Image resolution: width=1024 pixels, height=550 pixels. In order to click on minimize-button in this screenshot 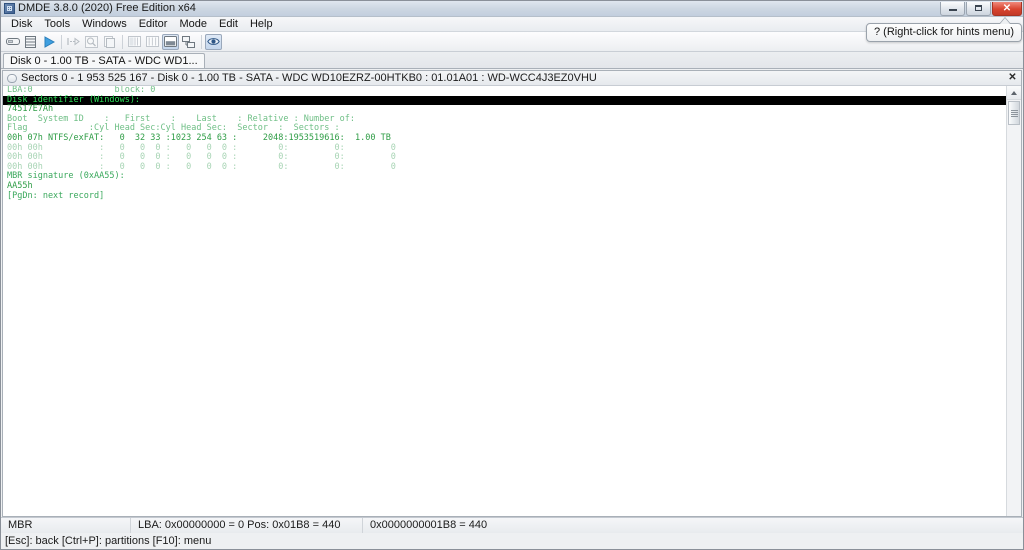, I will do `click(952, 8)`.